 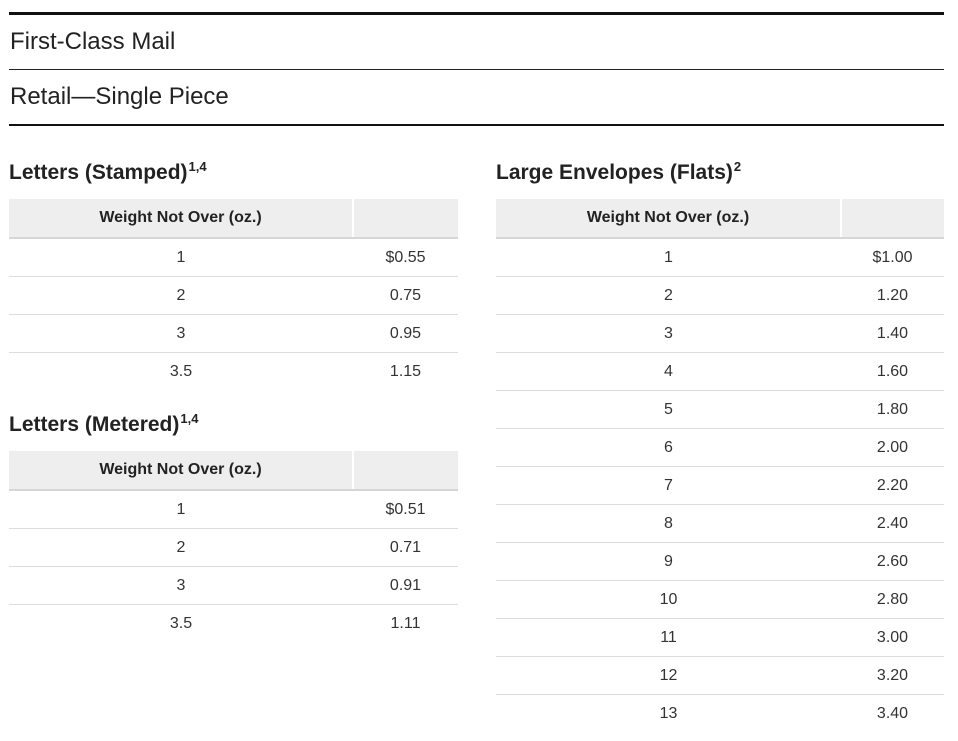 What do you see at coordinates (668, 485) in the screenshot?
I see `weight-cell: 7` at bounding box center [668, 485].